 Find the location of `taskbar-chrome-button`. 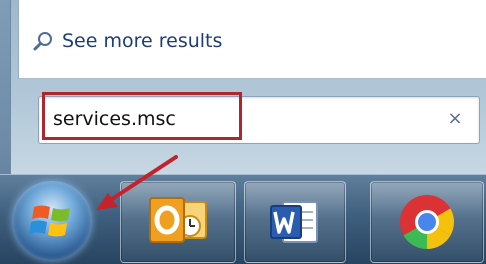

taskbar-chrome-button is located at coordinates (427, 222).